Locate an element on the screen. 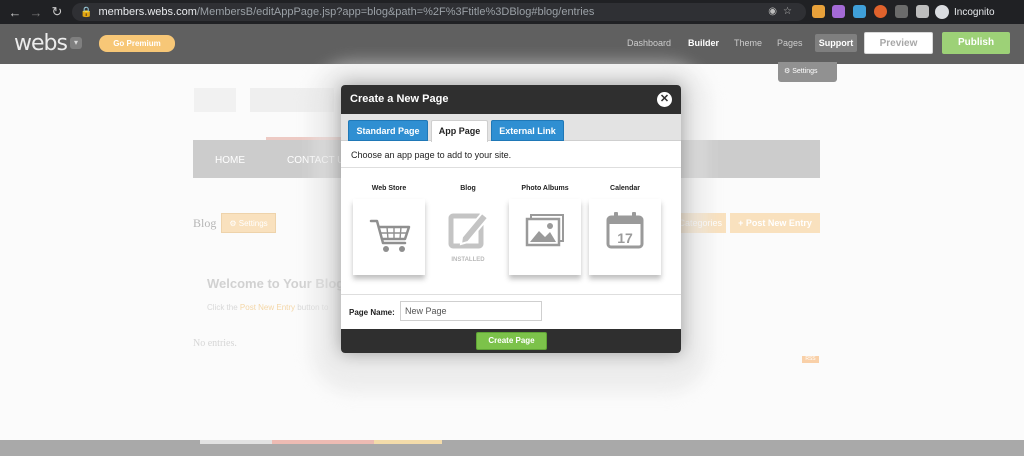 This screenshot has width=1024, height=456. reload-icon: ↻ is located at coordinates (57, 12).